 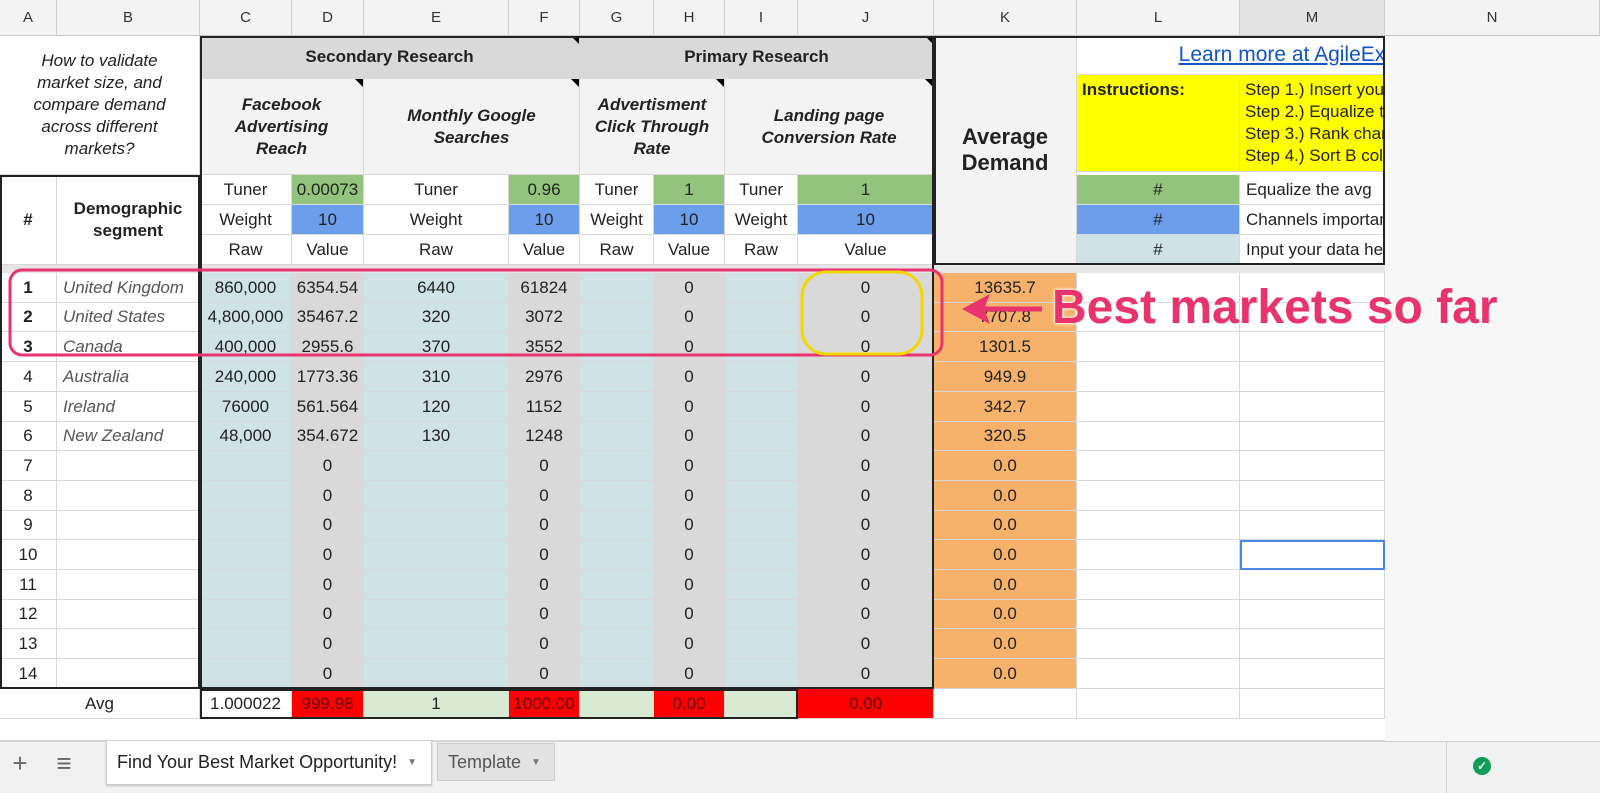 I want to click on segment-cell: New Zealand, so click(x=128, y=436).